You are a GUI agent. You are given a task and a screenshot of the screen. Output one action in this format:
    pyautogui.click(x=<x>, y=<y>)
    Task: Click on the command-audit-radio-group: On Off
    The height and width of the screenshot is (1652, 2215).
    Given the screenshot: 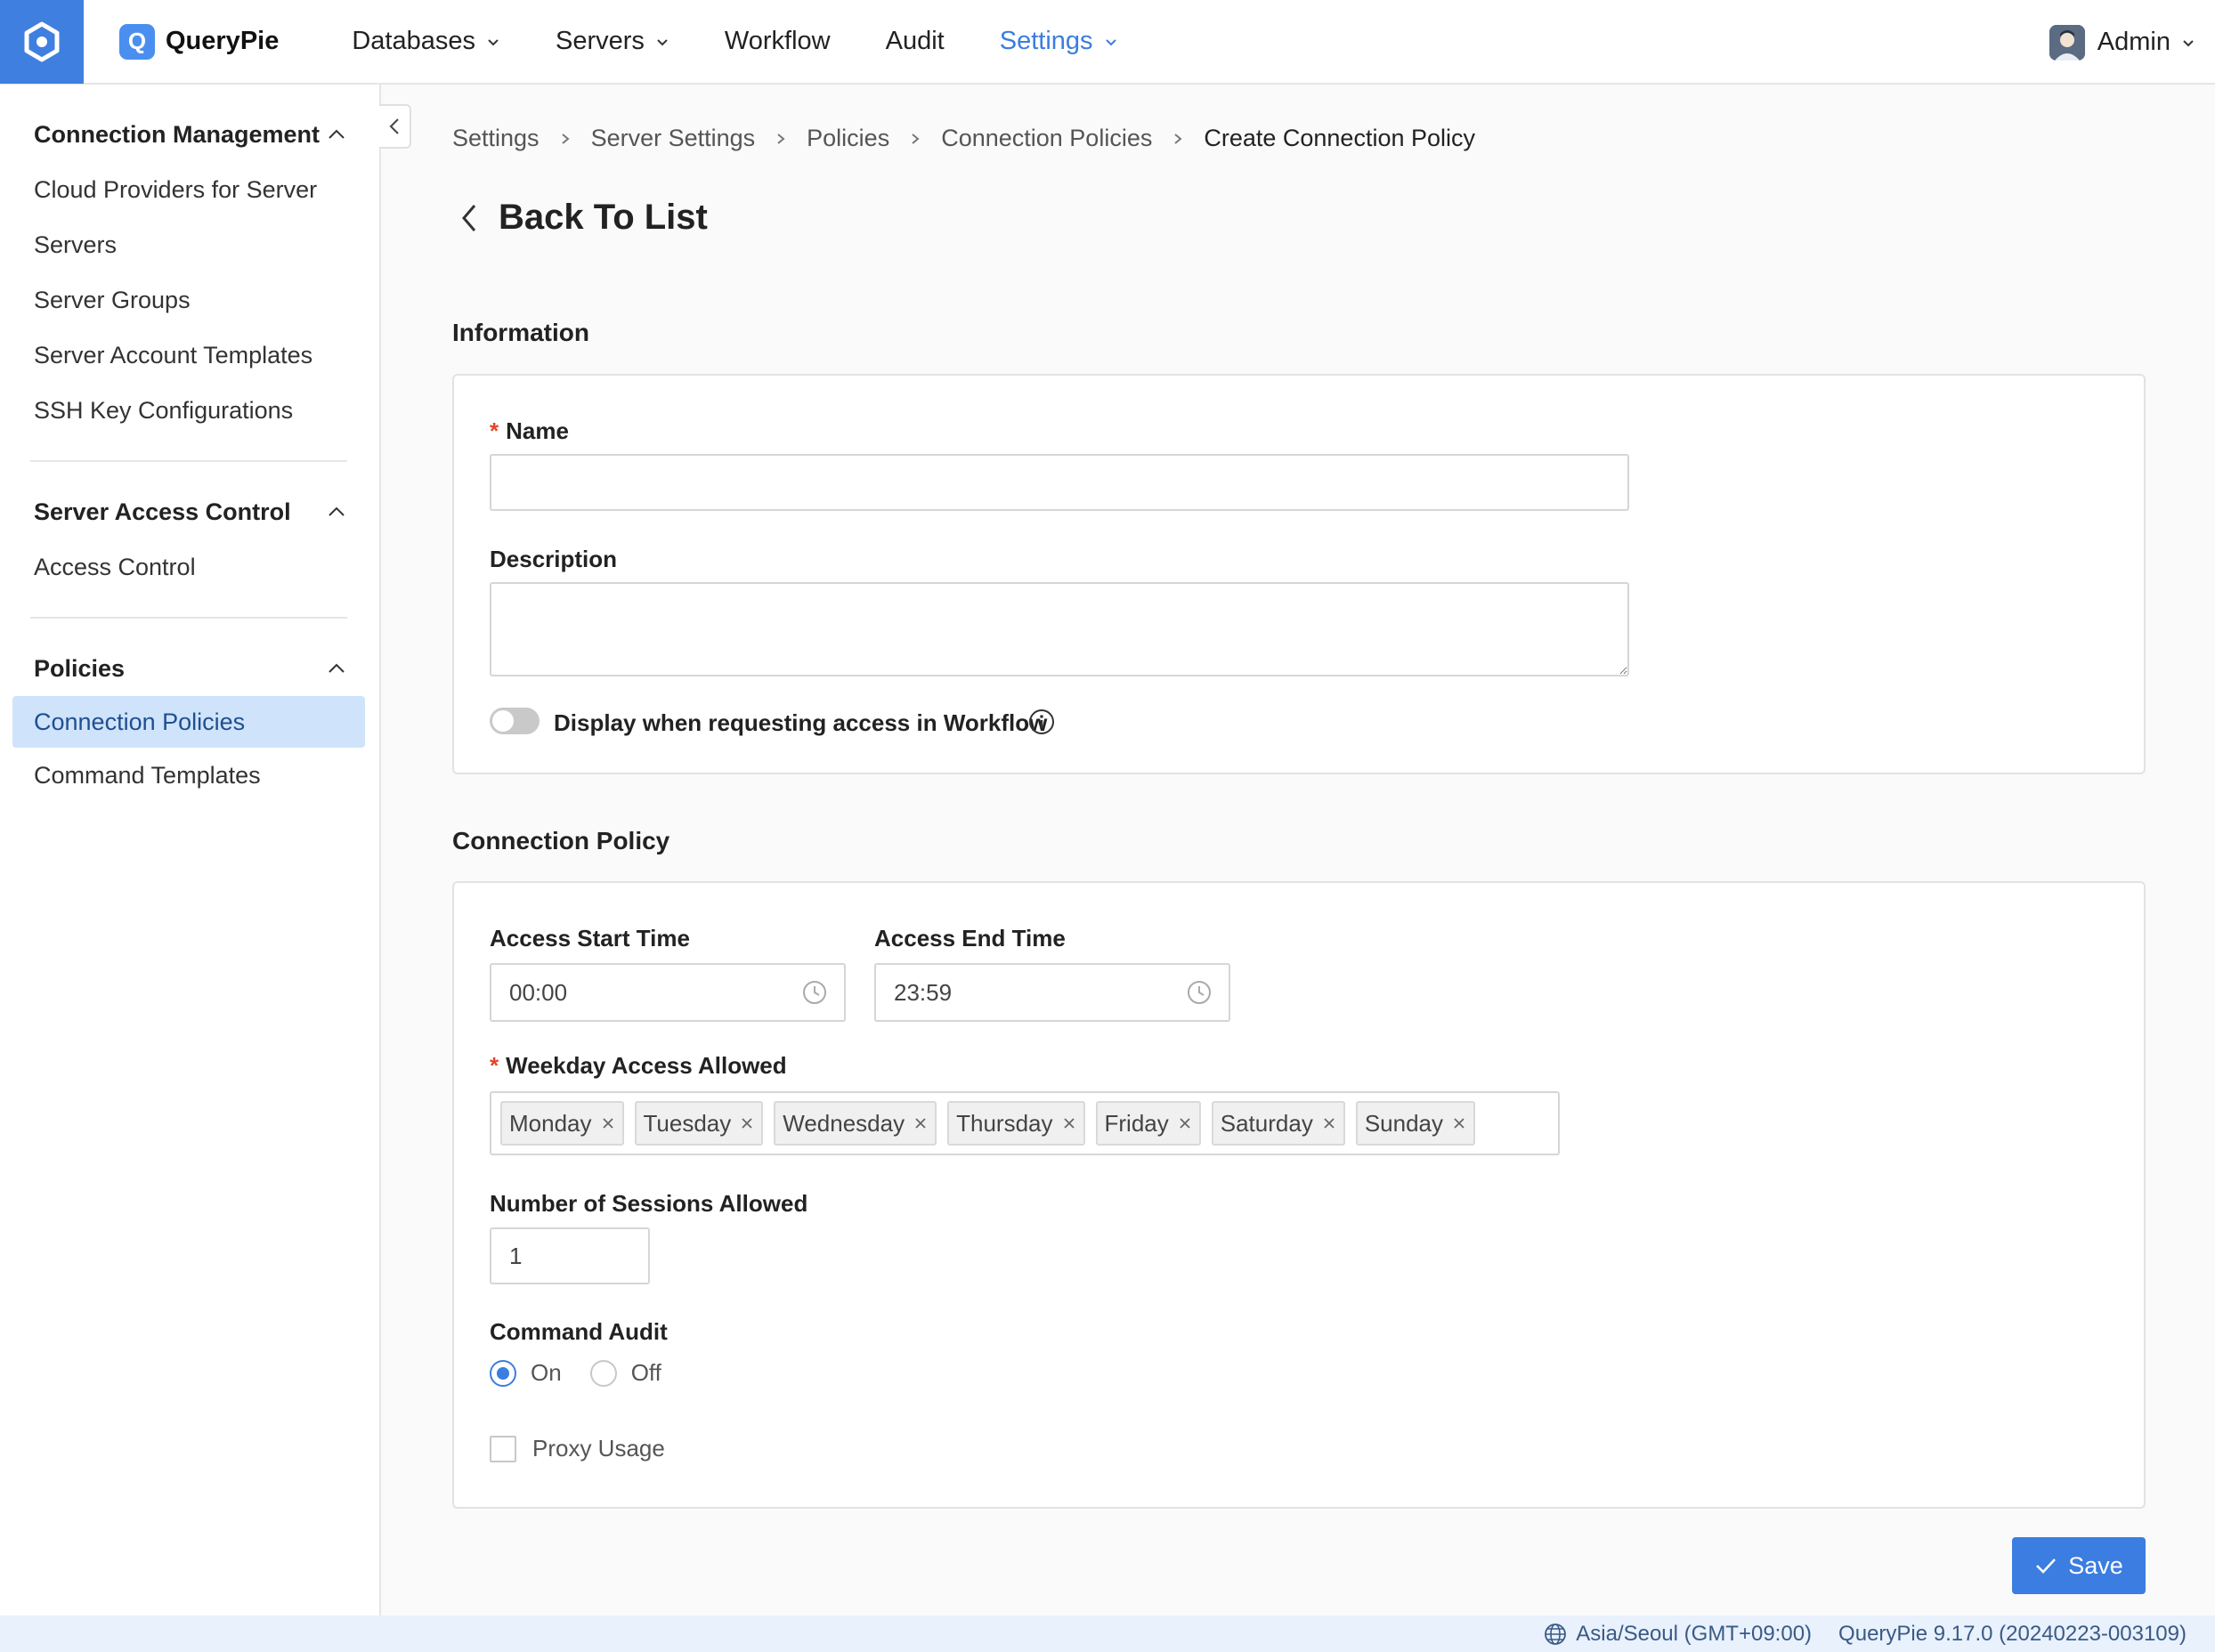 What is the action you would take?
    pyautogui.click(x=590, y=1373)
    